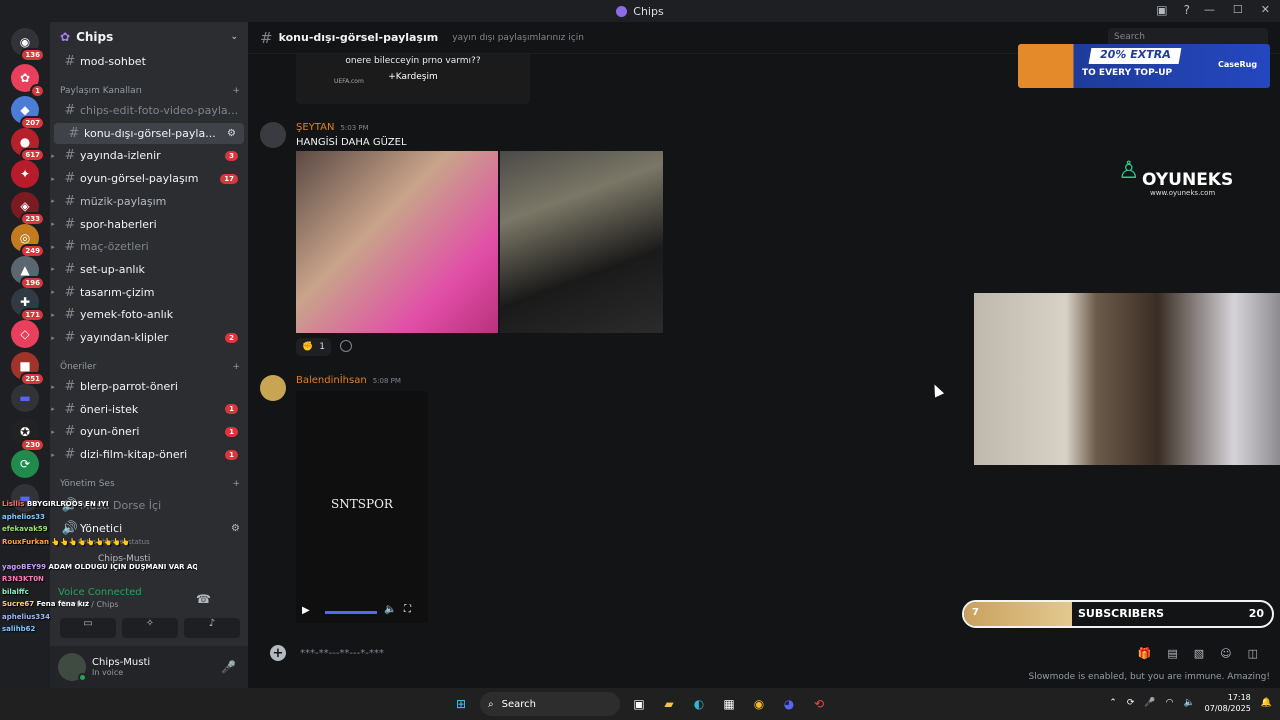 The image size is (1280, 720). What do you see at coordinates (28, 209) in the screenshot?
I see `server-icon: ◈ 233` at bounding box center [28, 209].